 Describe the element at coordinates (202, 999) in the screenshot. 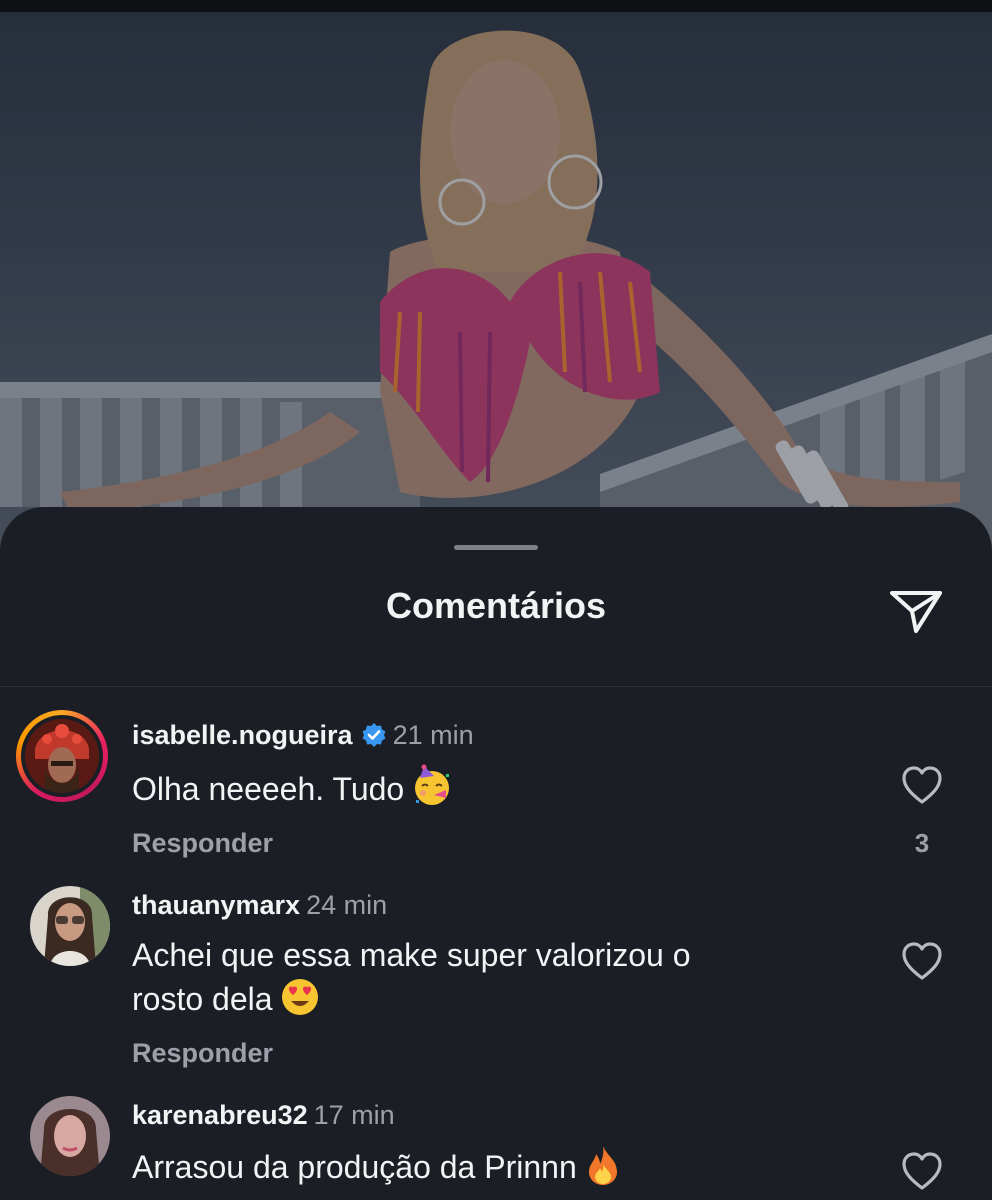

I see `comment-text-content: rosto dela` at that location.